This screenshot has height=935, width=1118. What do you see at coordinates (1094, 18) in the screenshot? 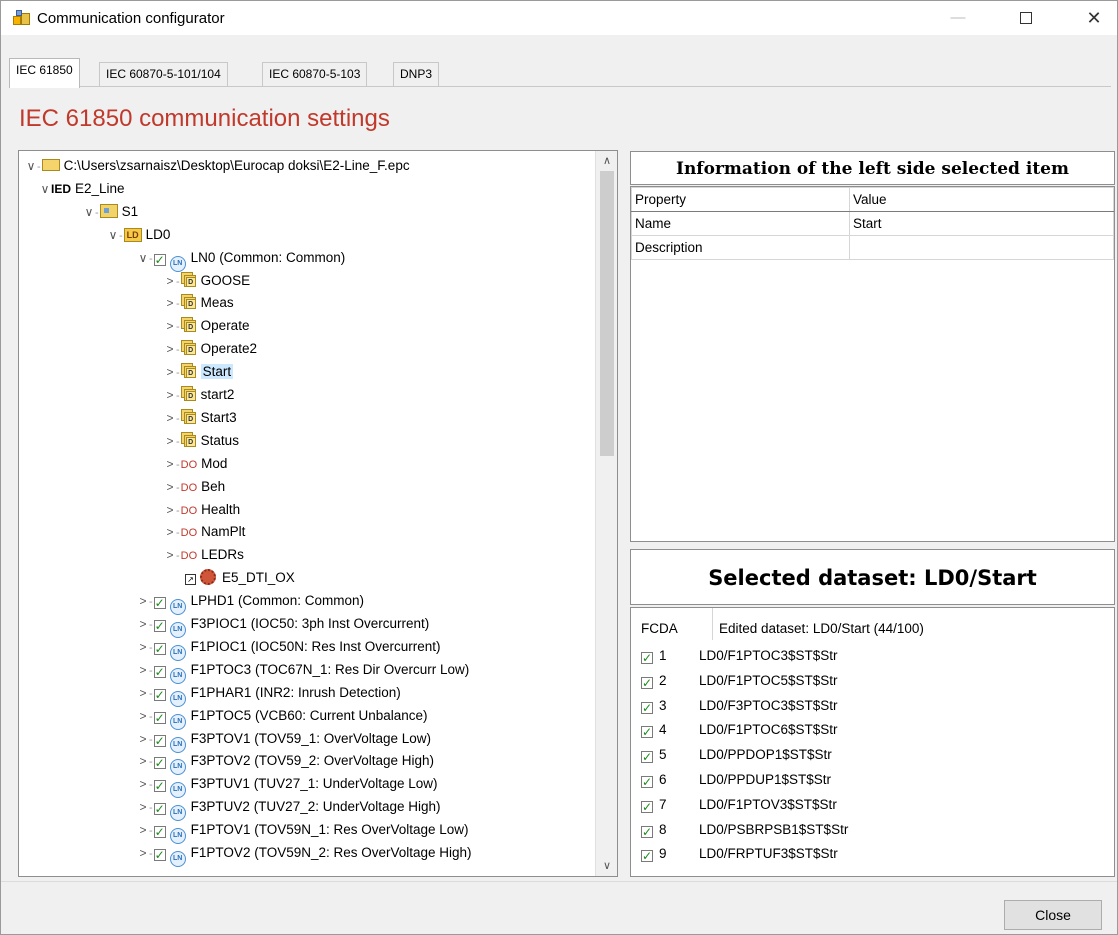
I see `close-window-button: ✕` at bounding box center [1094, 18].